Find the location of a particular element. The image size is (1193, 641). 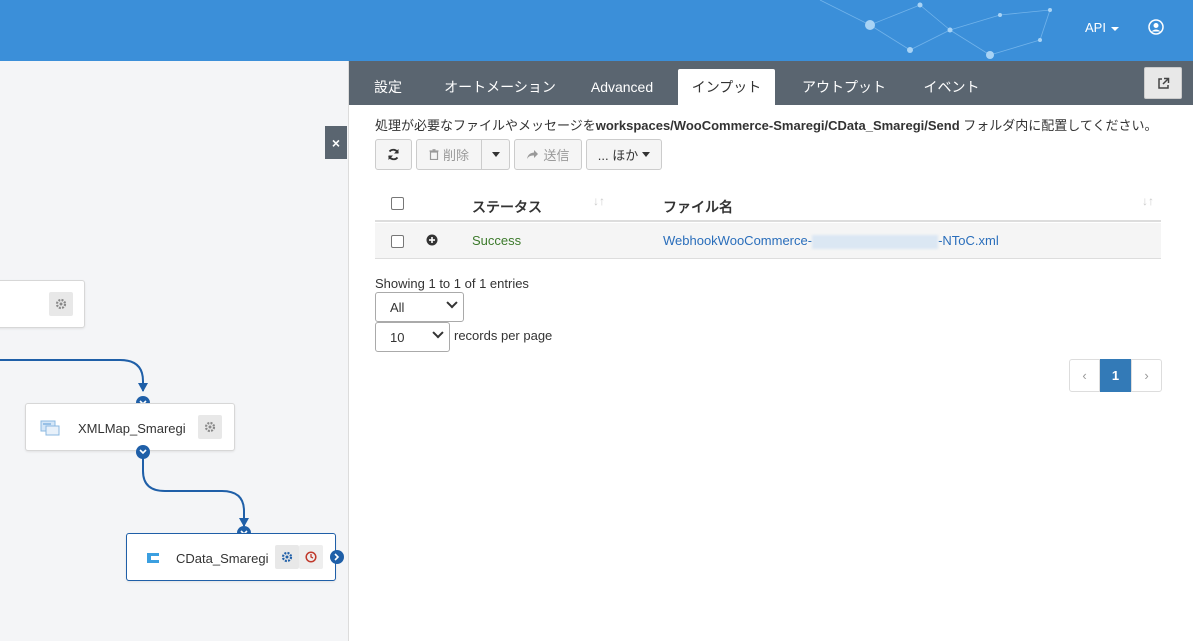

pagination-next-button: › is located at coordinates (1146, 375).